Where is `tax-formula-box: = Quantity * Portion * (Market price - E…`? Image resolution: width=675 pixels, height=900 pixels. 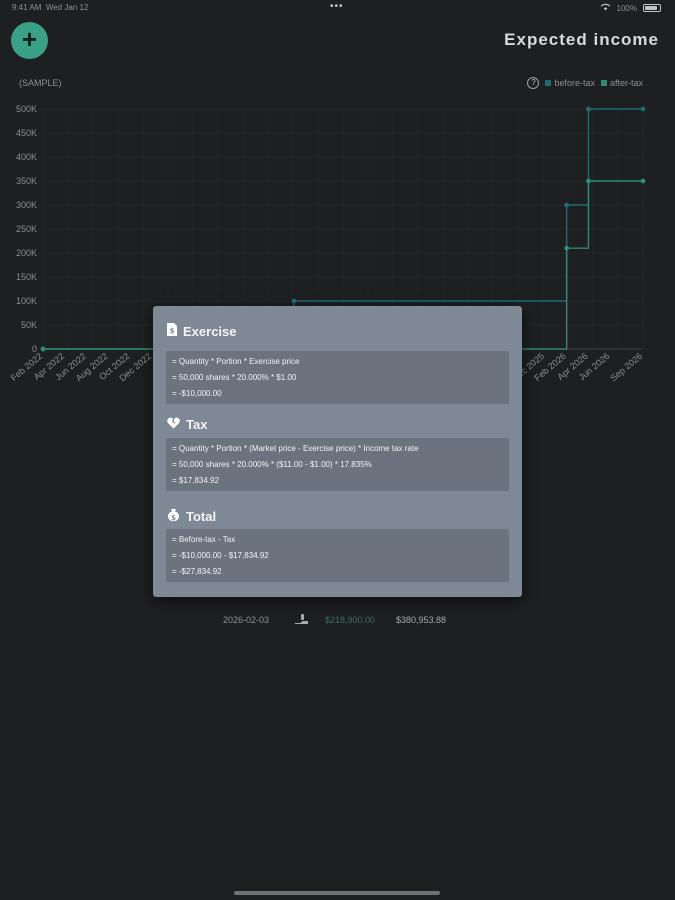
tax-formula-box: = Quantity * Portion * (Market price - E… is located at coordinates (337, 464).